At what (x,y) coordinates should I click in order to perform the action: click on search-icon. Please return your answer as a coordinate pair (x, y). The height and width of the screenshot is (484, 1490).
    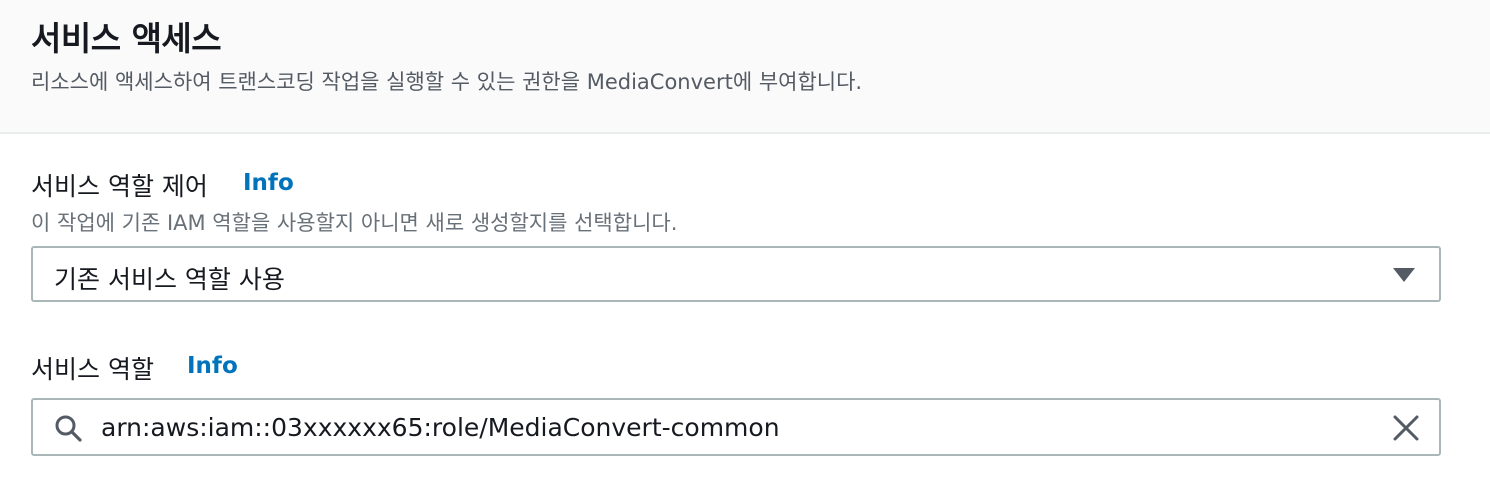
    Looking at the image, I should click on (68, 428).